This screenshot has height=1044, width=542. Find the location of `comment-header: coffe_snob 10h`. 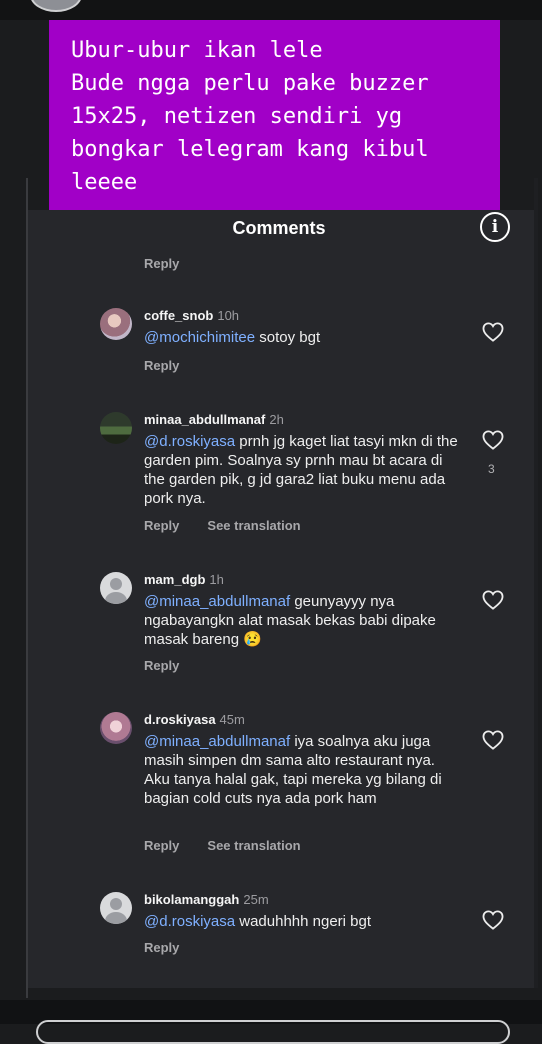

comment-header: coffe_snob 10h is located at coordinates (191, 315).